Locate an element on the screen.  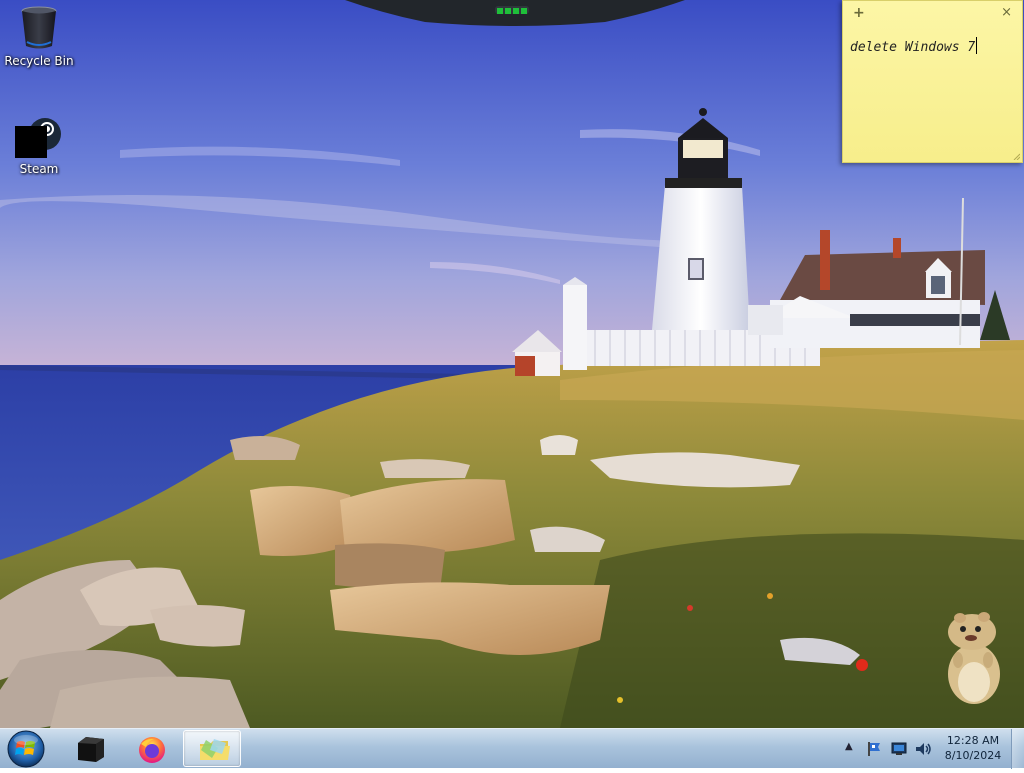
taskbar-firefox is located at coordinates (151, 748).